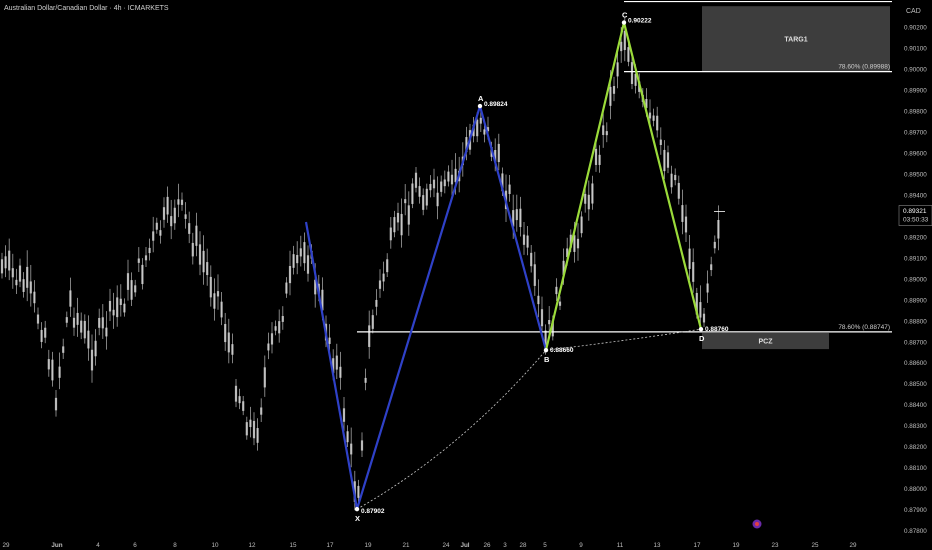 This screenshot has width=932, height=550. I want to click on point-value: 0.87902, so click(373, 511).